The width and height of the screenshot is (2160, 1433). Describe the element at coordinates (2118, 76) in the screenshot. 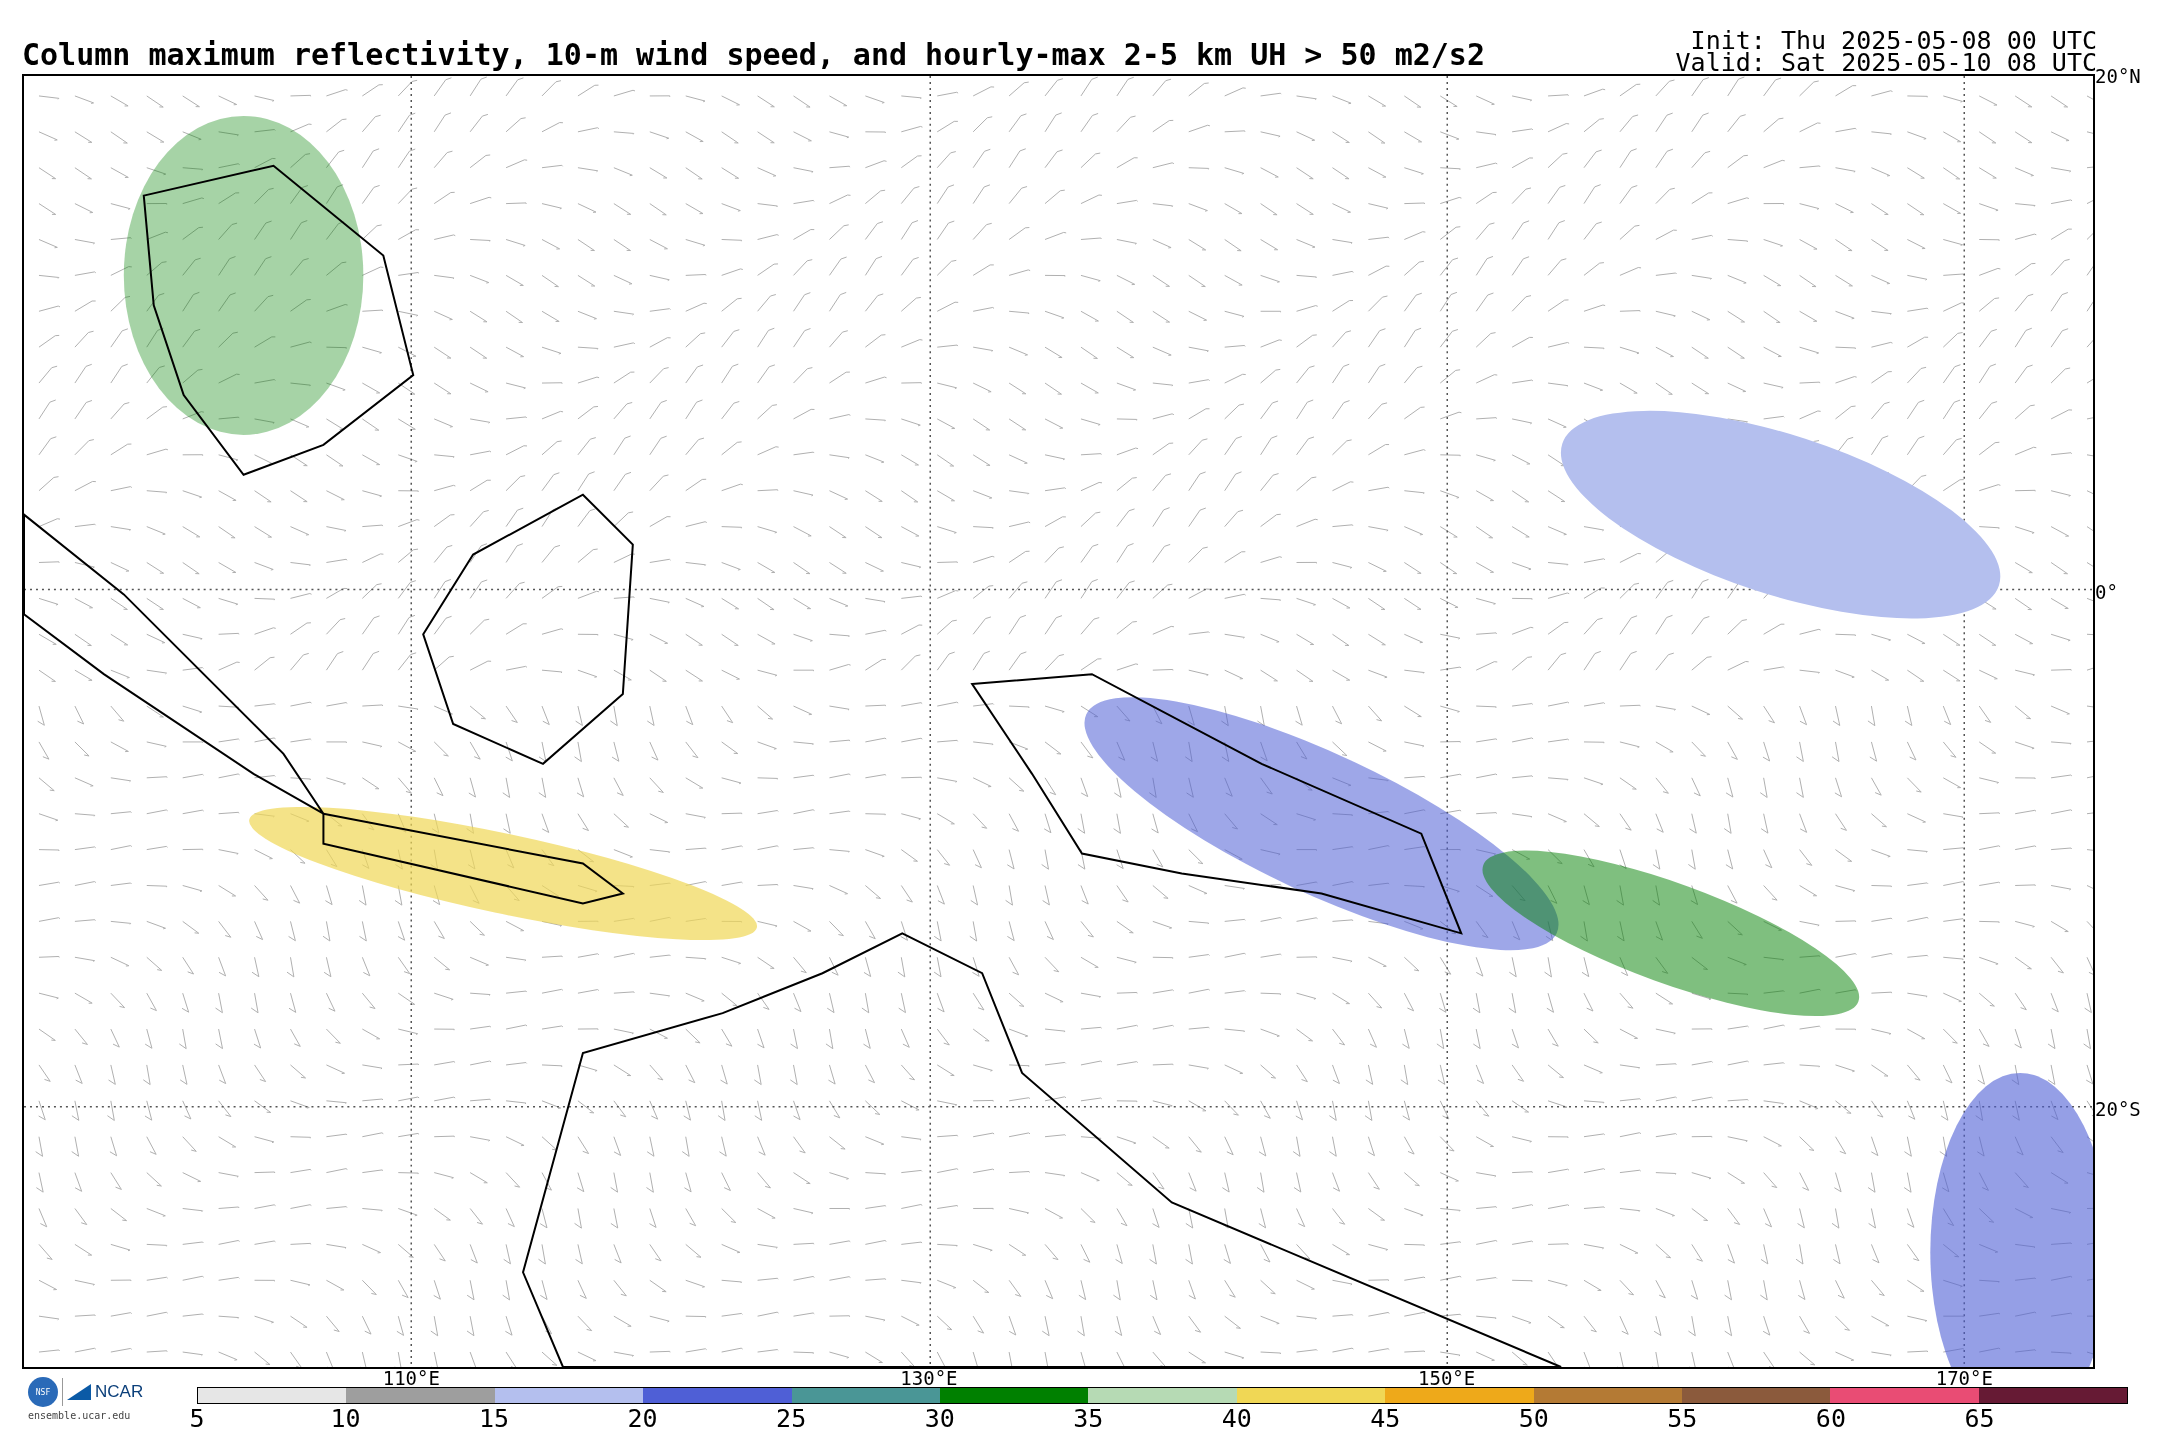

I see `latitude-label: 20°N` at that location.